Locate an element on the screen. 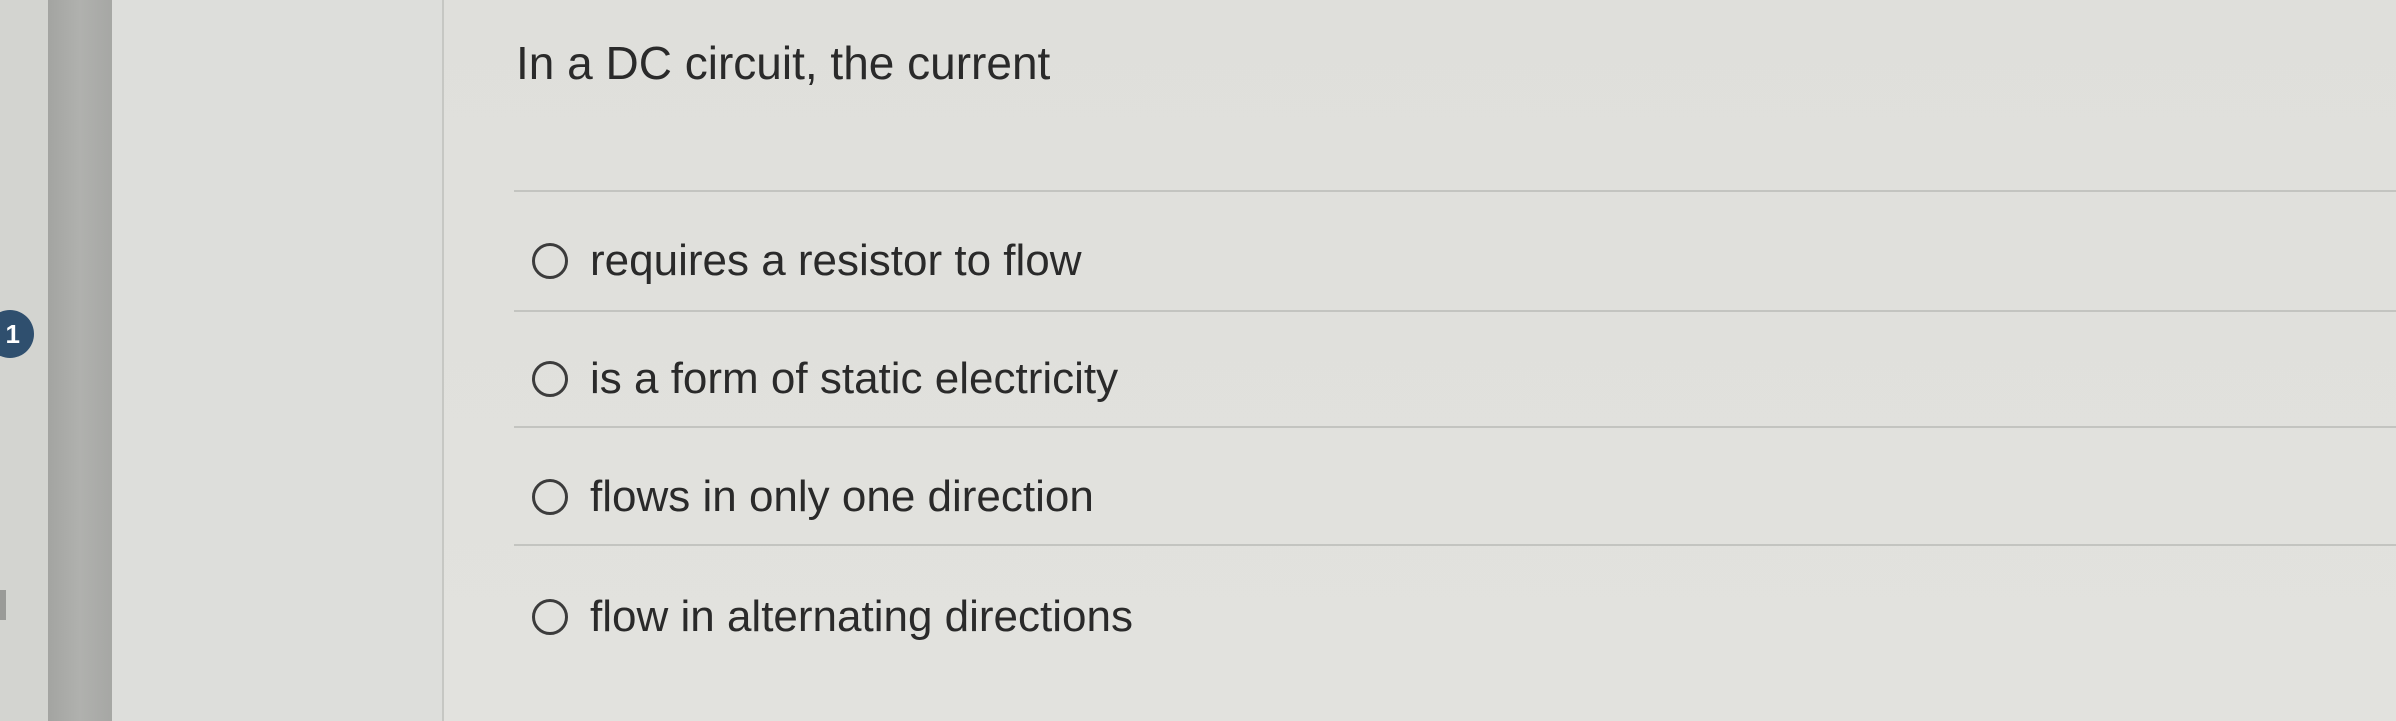 The width and height of the screenshot is (2396, 721). side-panel is located at coordinates (277, 360).